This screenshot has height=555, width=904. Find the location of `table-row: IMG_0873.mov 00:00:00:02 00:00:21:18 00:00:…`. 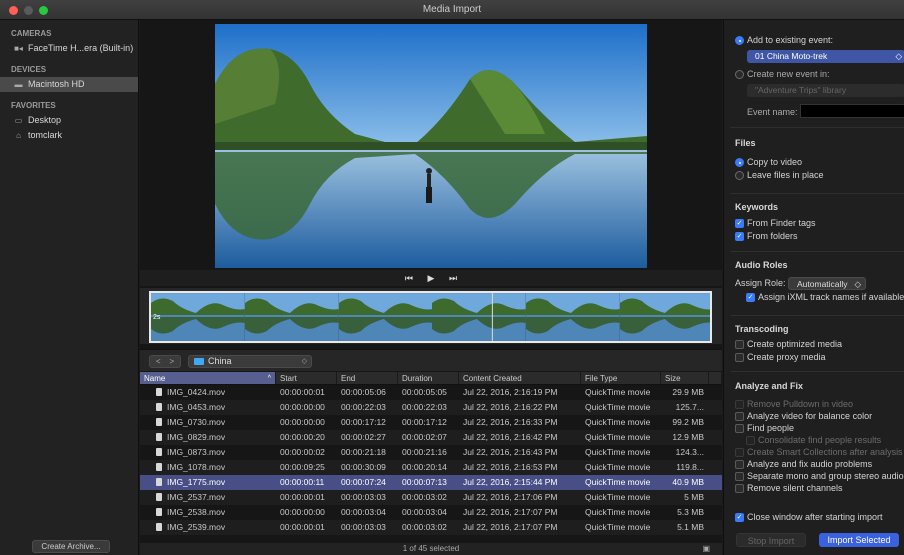

table-row: IMG_0873.mov 00:00:00:02 00:00:21:18 00:00:… is located at coordinates (431, 452).